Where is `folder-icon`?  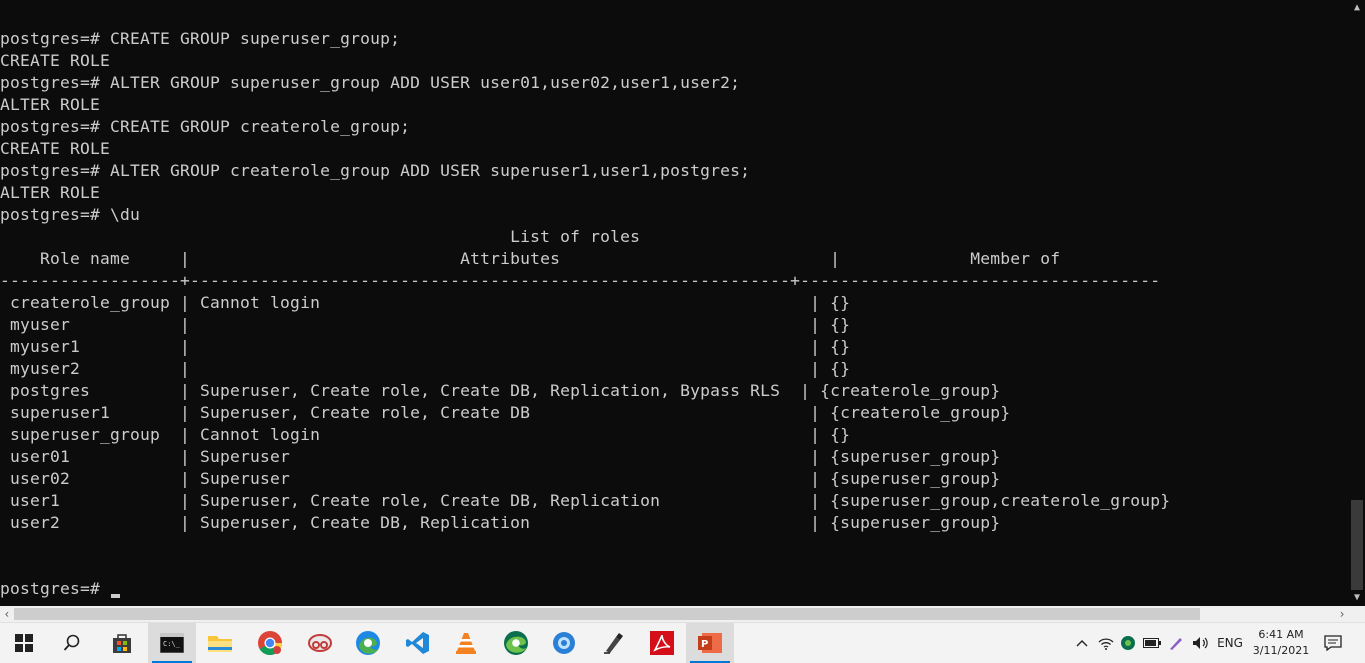 folder-icon is located at coordinates (220, 644).